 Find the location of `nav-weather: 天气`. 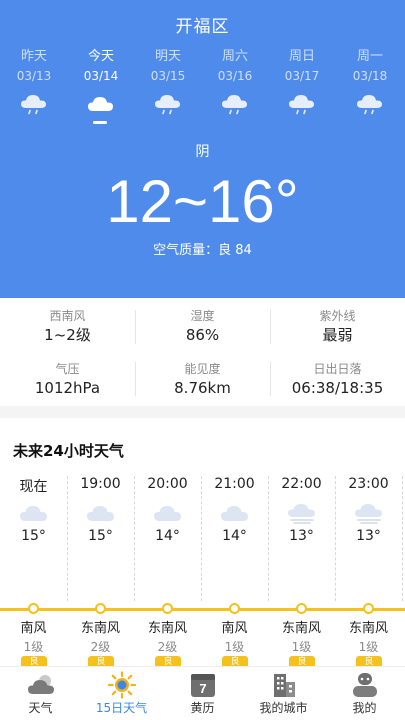

nav-weather: 天气 is located at coordinates (40, 693).